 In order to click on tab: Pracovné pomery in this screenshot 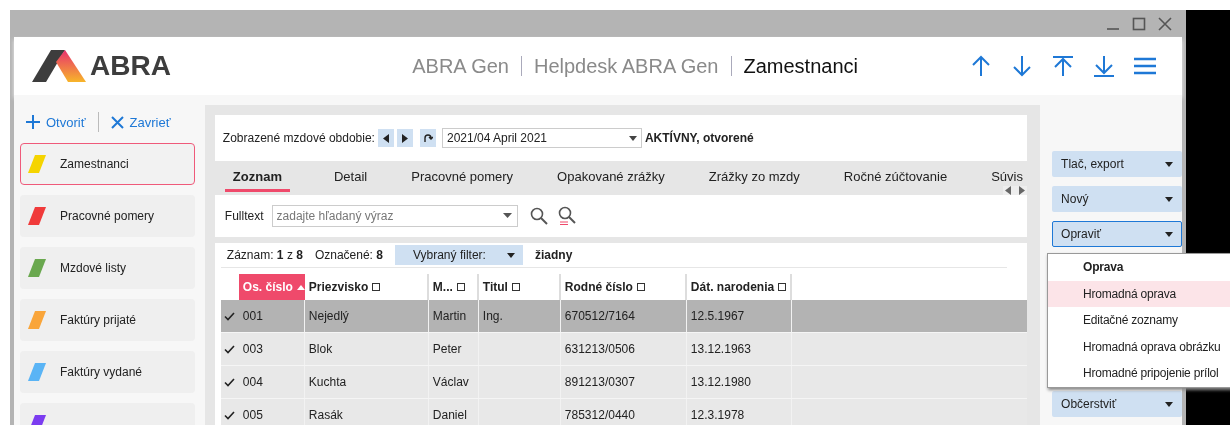, I will do `click(462, 177)`.